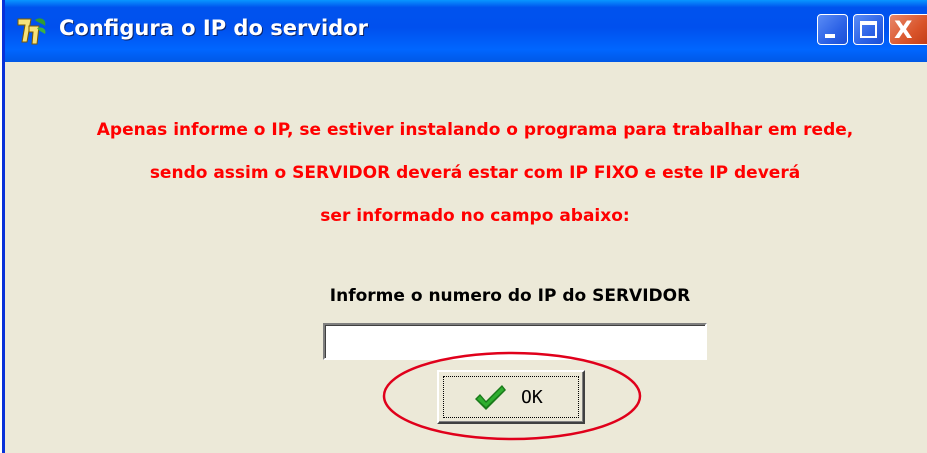 The width and height of the screenshot is (927, 453). Describe the element at coordinates (832, 29) in the screenshot. I see `minimize-button` at that location.